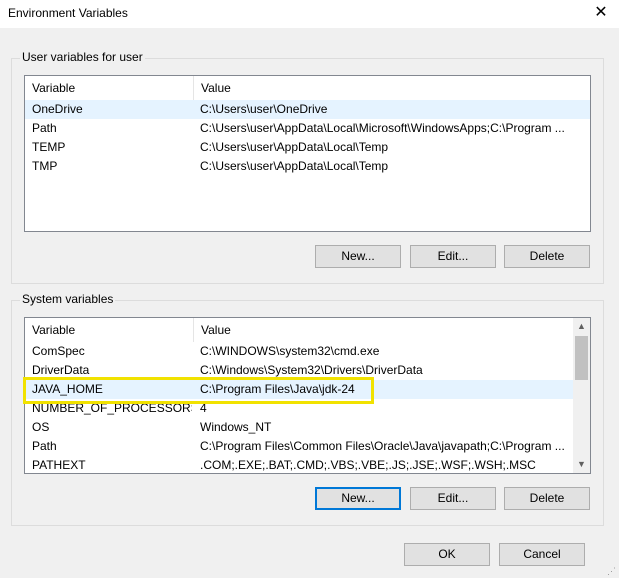 The width and height of the screenshot is (619, 578). Describe the element at coordinates (57, 109) in the screenshot. I see `variable-name: OneDrive` at that location.